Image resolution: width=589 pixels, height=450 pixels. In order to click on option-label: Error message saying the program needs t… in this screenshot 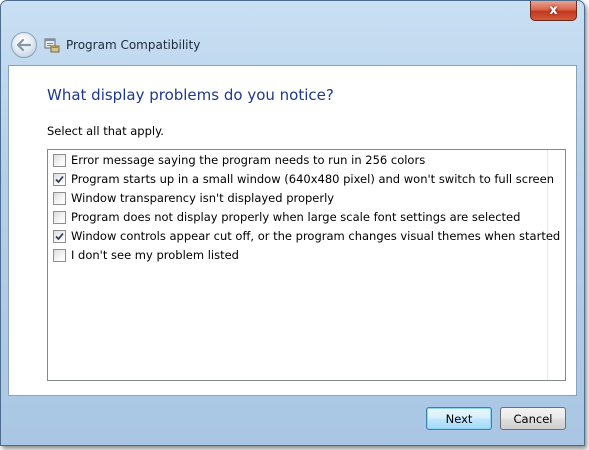, I will do `click(248, 160)`.